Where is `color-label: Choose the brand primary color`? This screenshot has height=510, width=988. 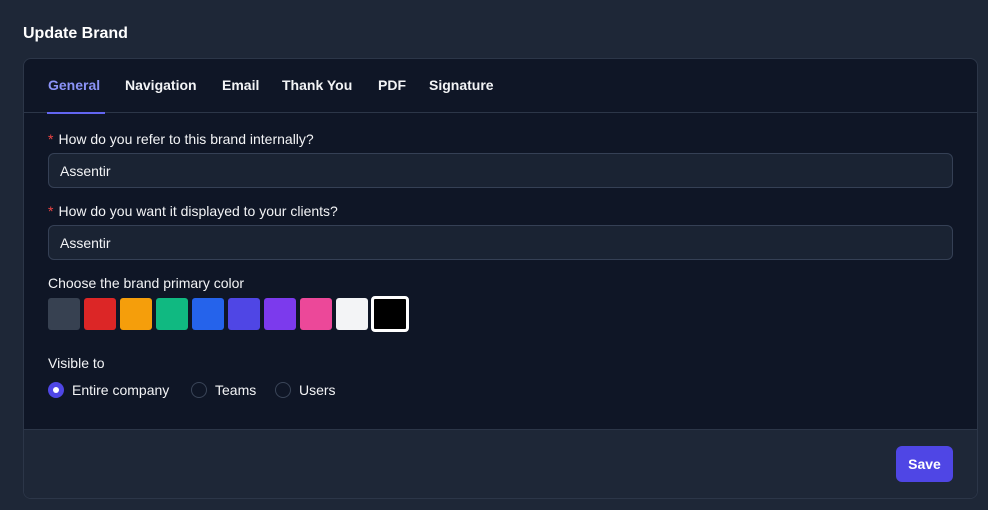
color-label: Choose the brand primary color is located at coordinates (146, 283).